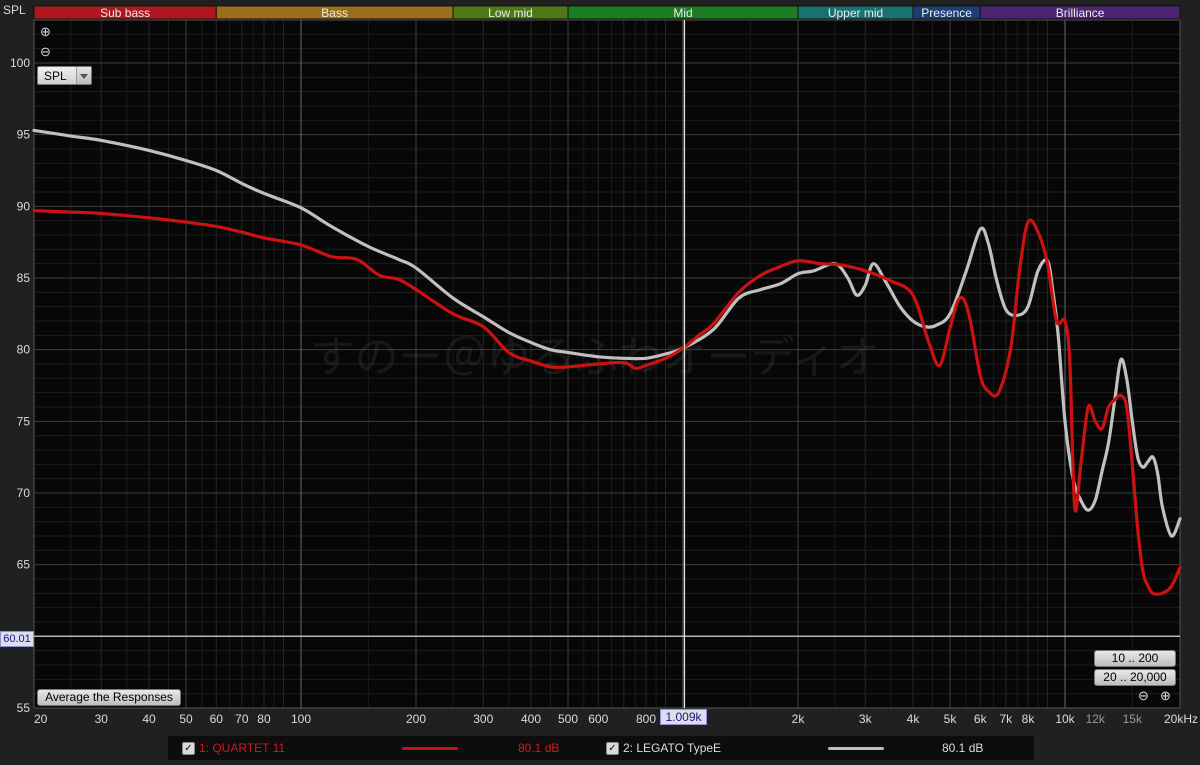  Describe the element at coordinates (1096, 719) in the screenshot. I see `x-tick-label: 12k` at that location.